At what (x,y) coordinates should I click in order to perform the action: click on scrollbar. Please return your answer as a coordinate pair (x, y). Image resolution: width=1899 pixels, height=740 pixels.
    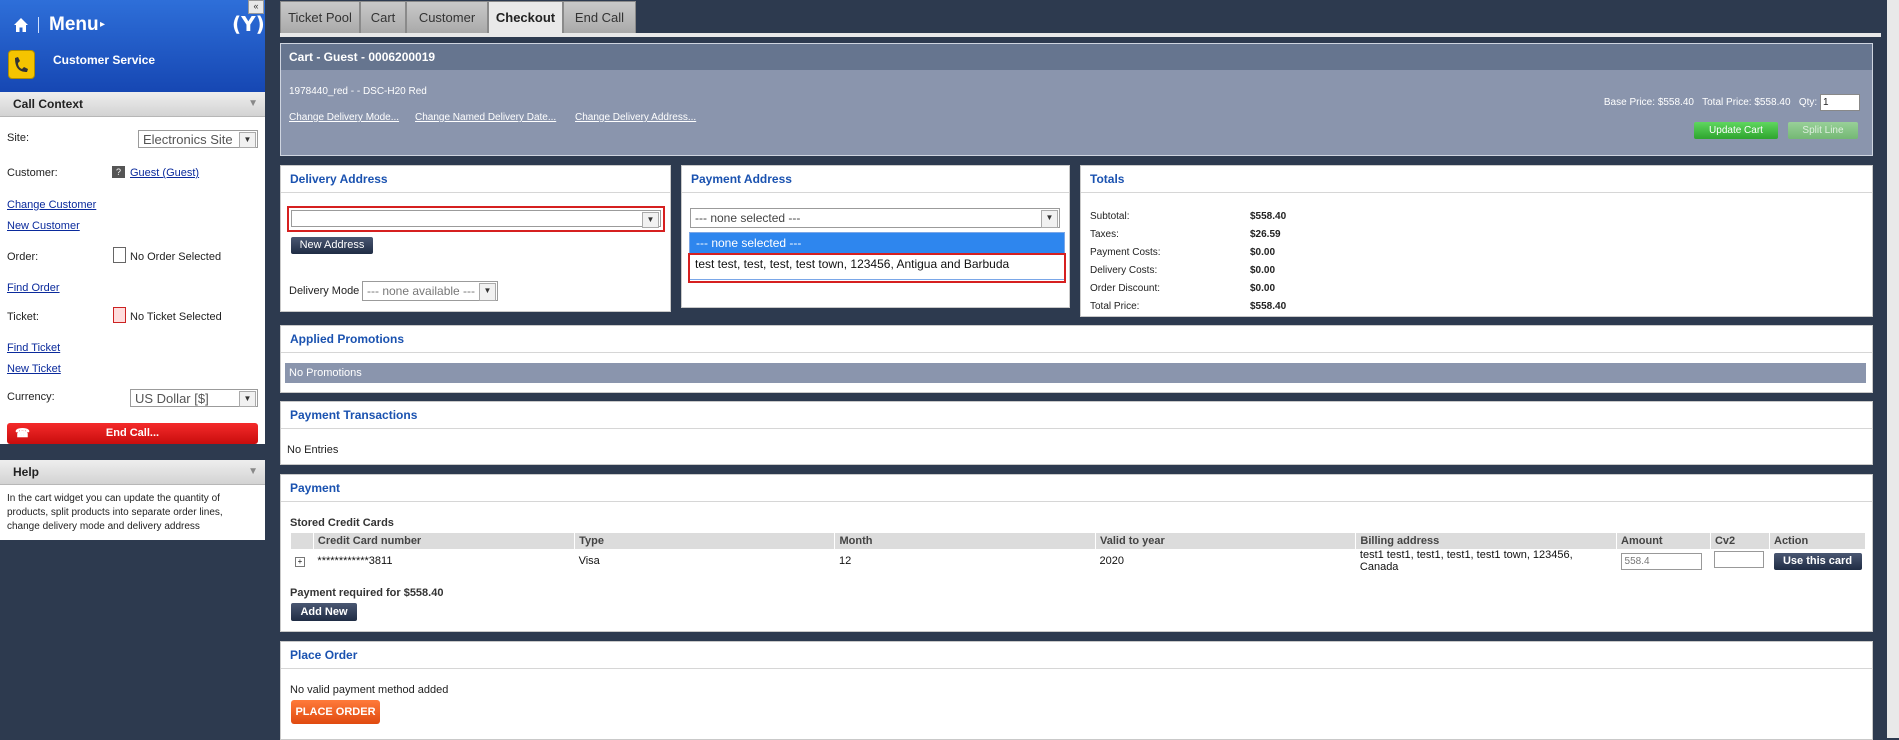
    Looking at the image, I should click on (1893, 369).